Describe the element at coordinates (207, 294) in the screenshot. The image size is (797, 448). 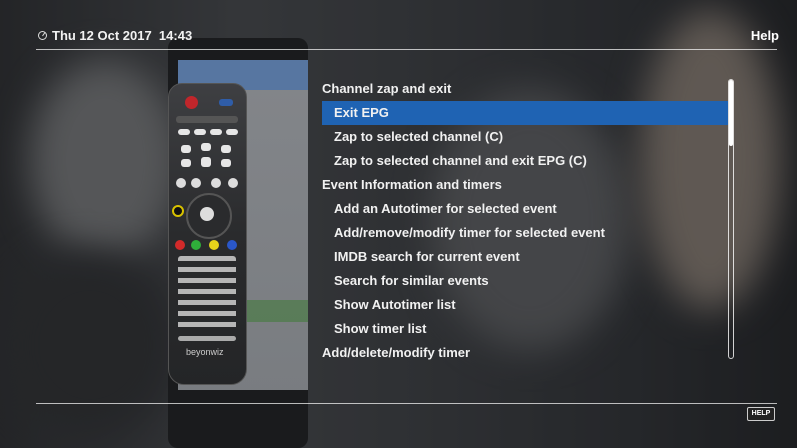
I see `number-keys-icon` at that location.